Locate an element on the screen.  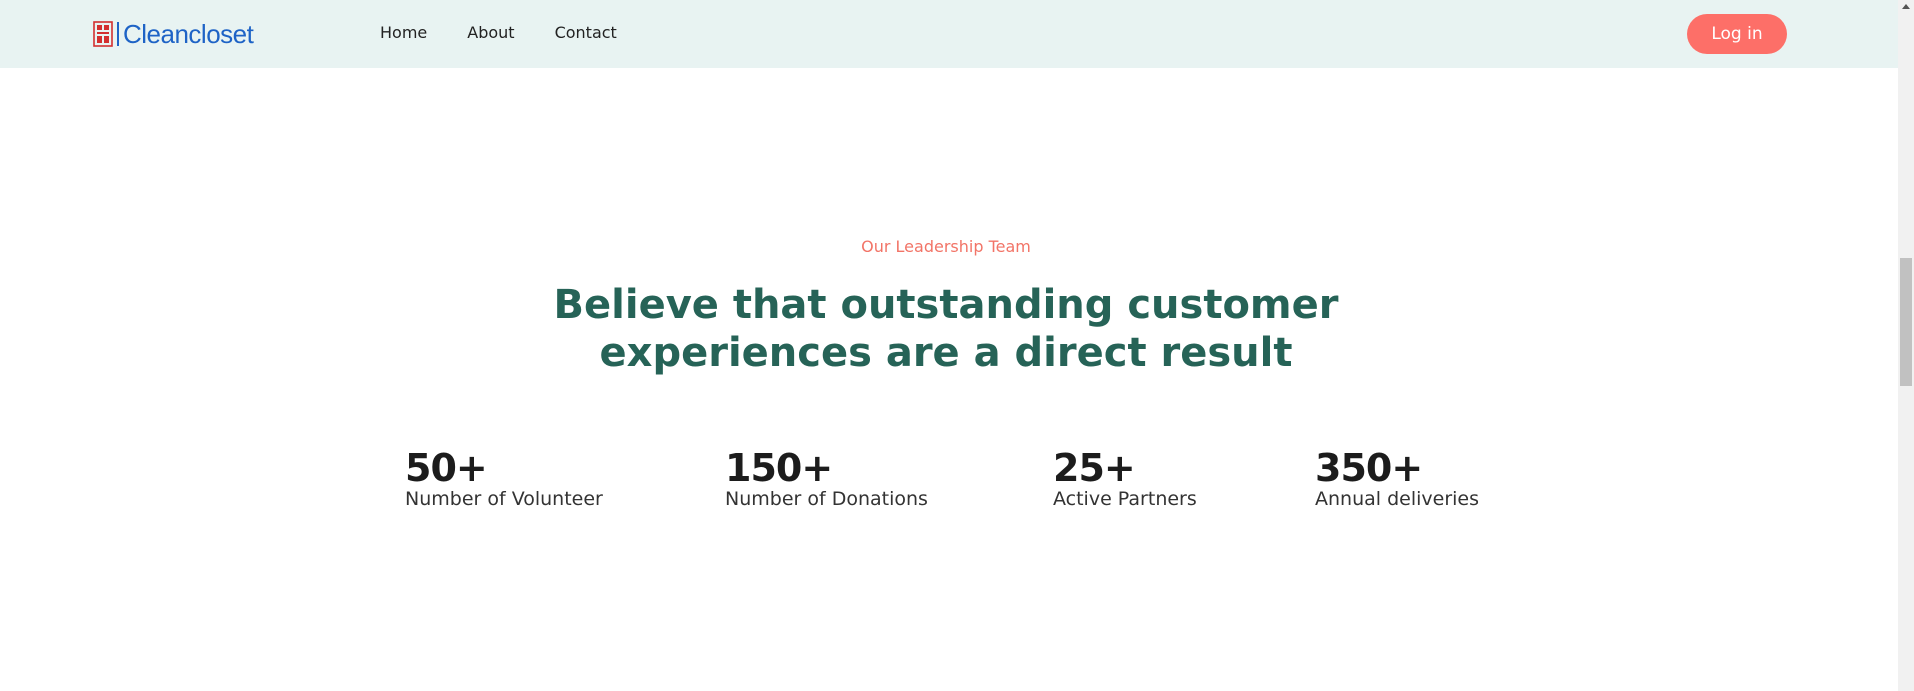
stat-label: Active Partners is located at coordinates (1125, 499).